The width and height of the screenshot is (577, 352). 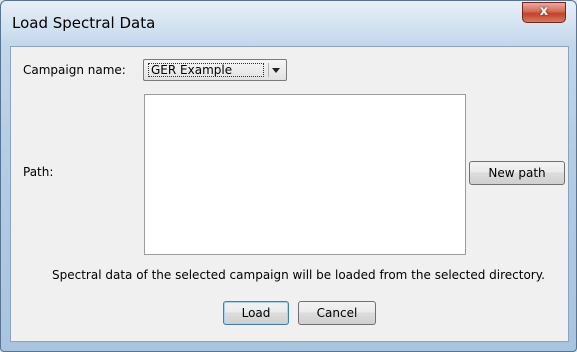 I want to click on path-label: Path:, so click(x=38, y=172).